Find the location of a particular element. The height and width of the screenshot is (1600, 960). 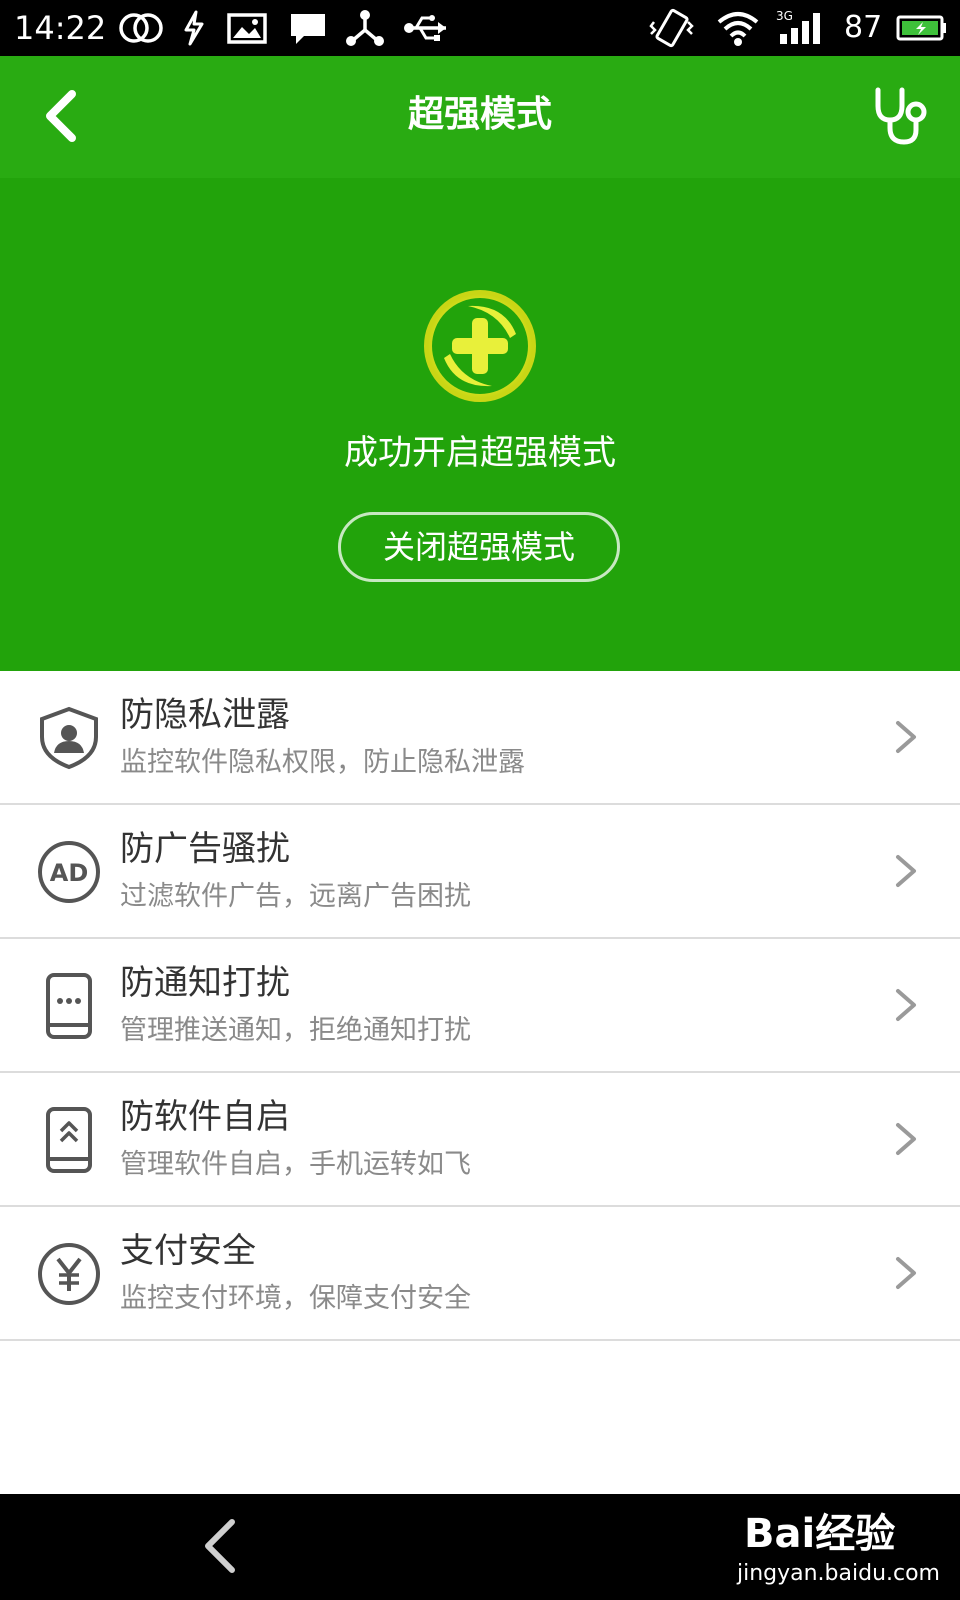

page-title: 超强模式 is located at coordinates (479, 114).